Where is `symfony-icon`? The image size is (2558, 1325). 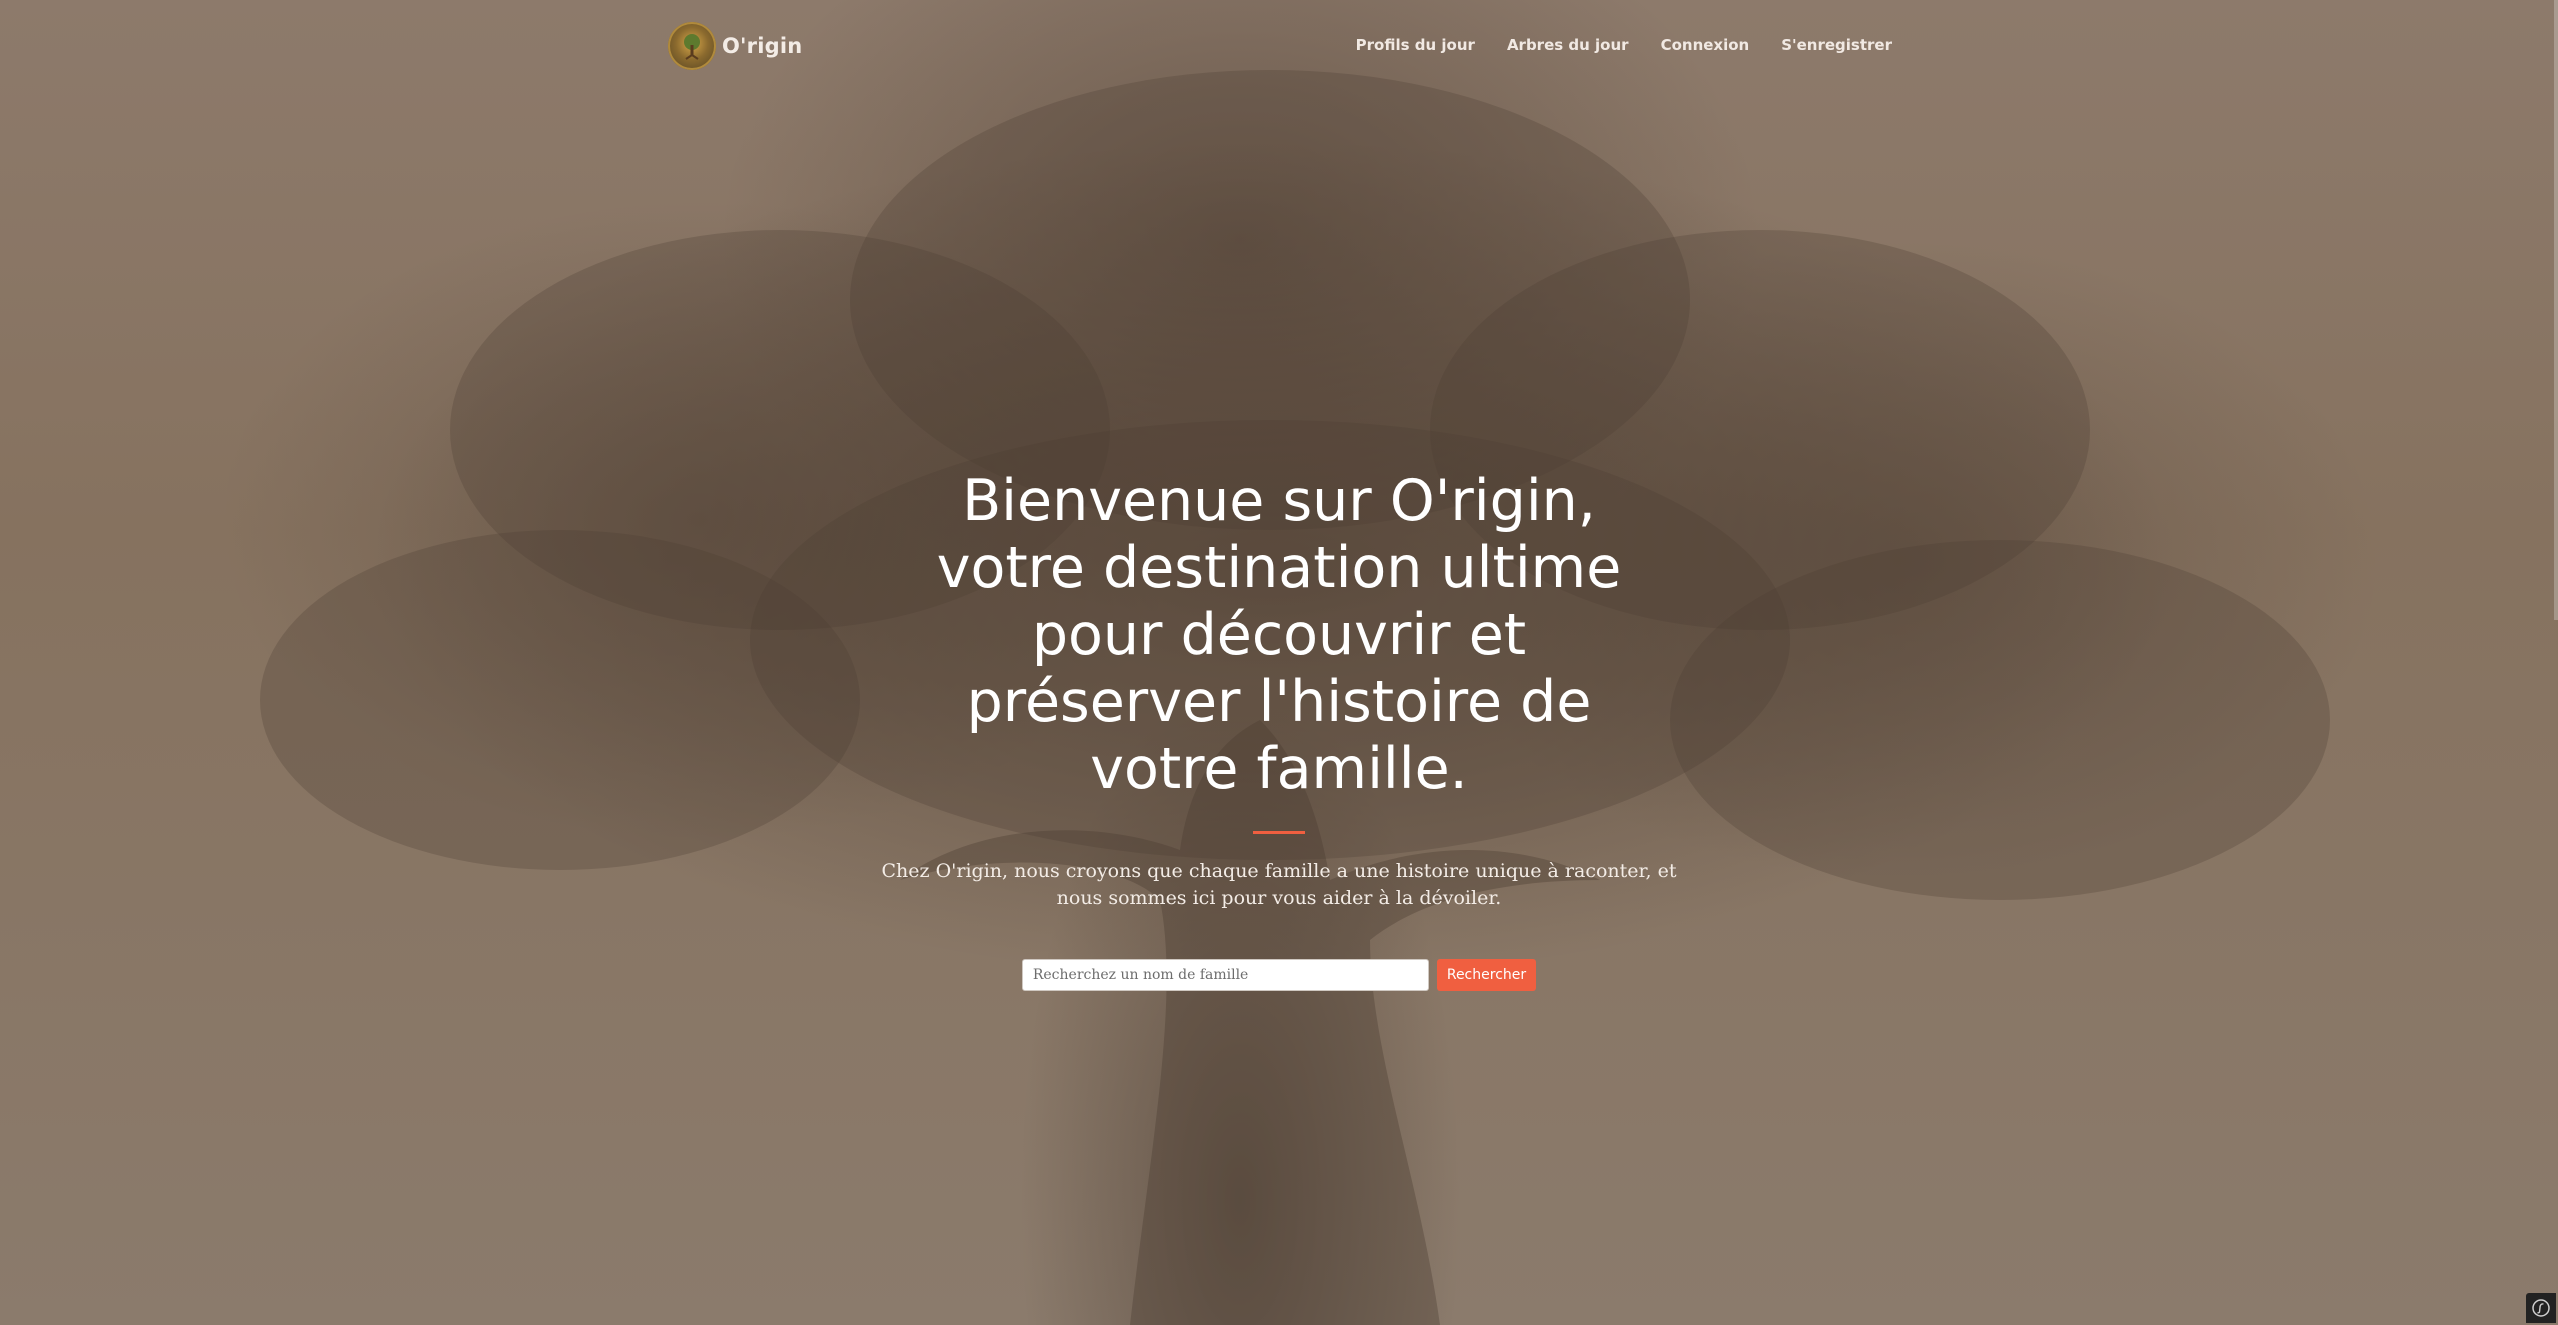 symfony-icon is located at coordinates (2541, 1308).